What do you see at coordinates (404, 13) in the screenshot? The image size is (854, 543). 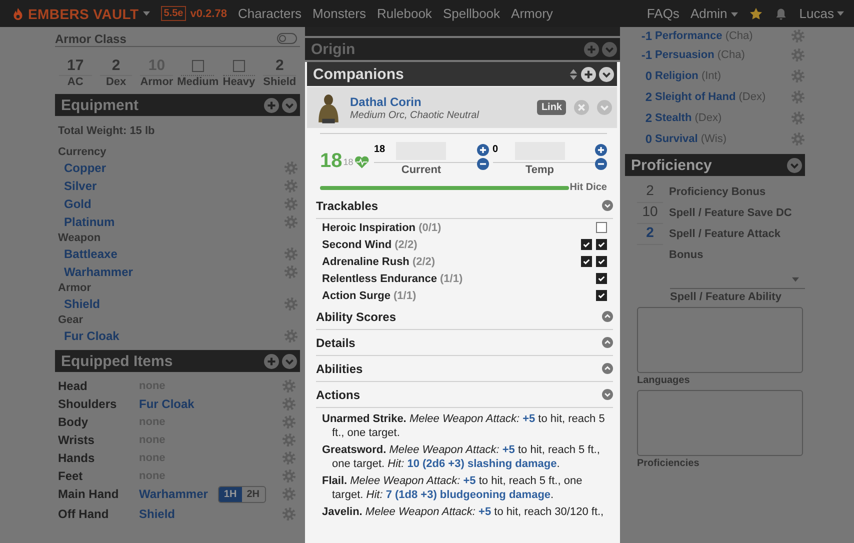 I see `nav-link: Rulebook` at bounding box center [404, 13].